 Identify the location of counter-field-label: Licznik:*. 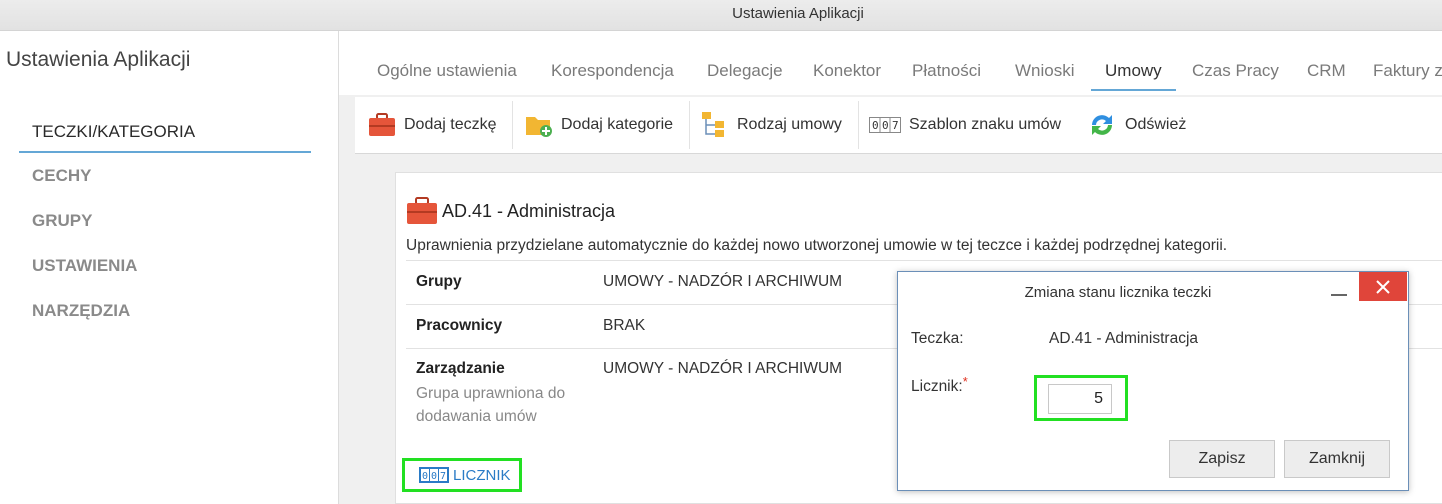
(939, 385).